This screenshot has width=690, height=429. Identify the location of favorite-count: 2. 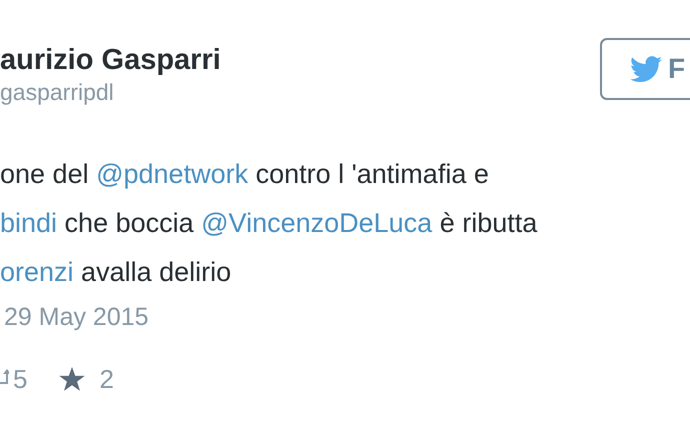
(106, 379).